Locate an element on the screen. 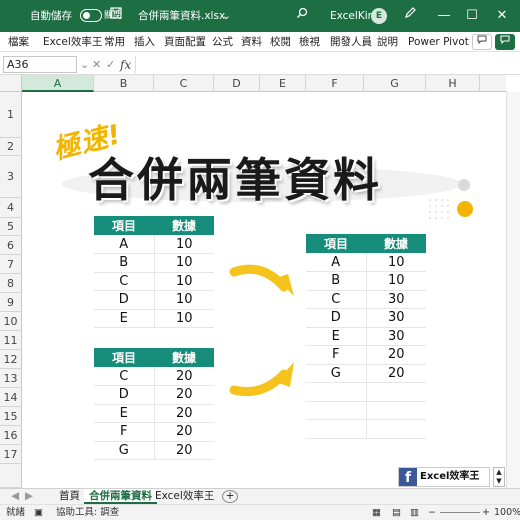 The height and width of the screenshot is (520, 520). row-header-5: 5 is located at coordinates (11, 227).